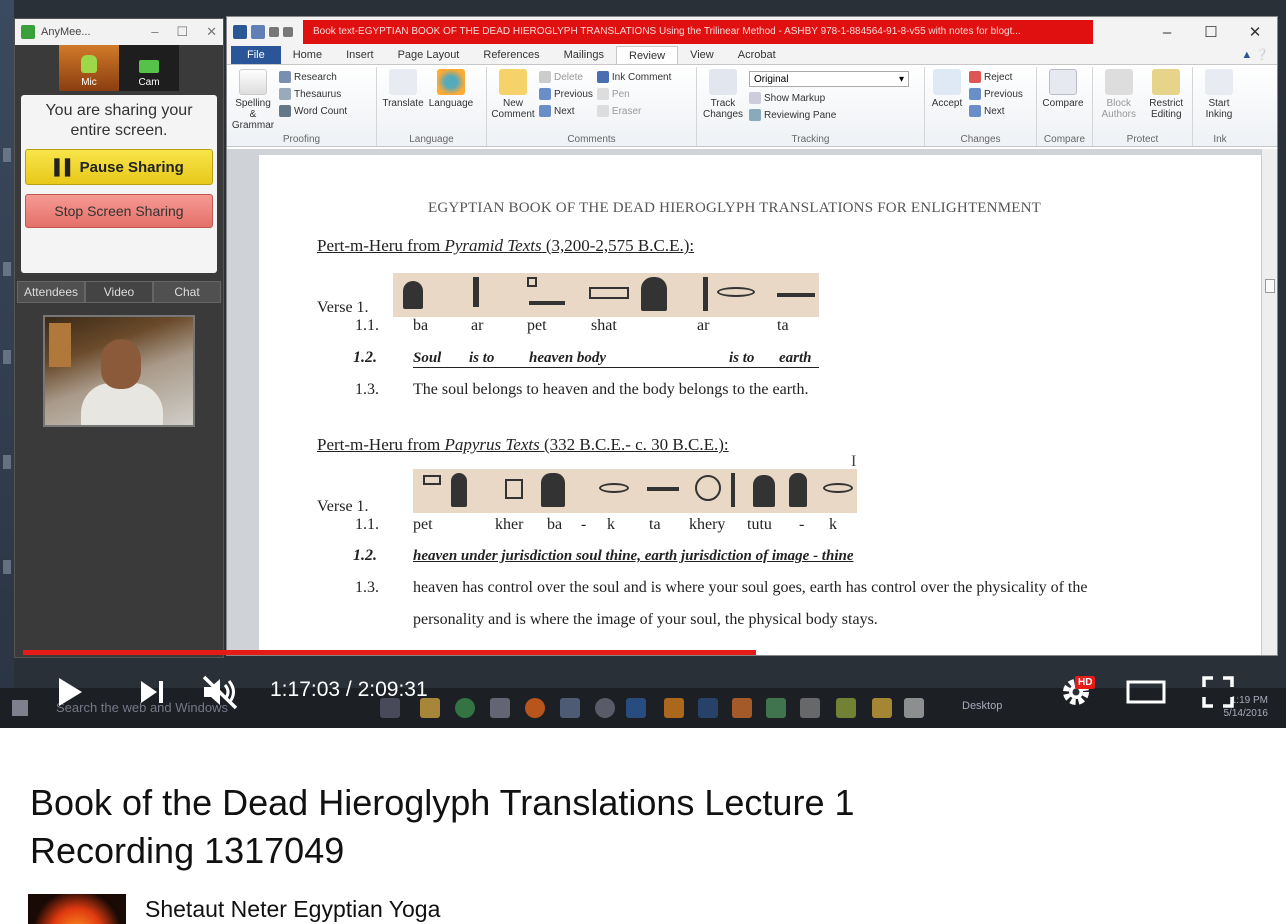 The width and height of the screenshot is (1286, 924). Describe the element at coordinates (119, 211) in the screenshot. I see `stop-screen-sharing-button: Stop Screen Sharing` at that location.